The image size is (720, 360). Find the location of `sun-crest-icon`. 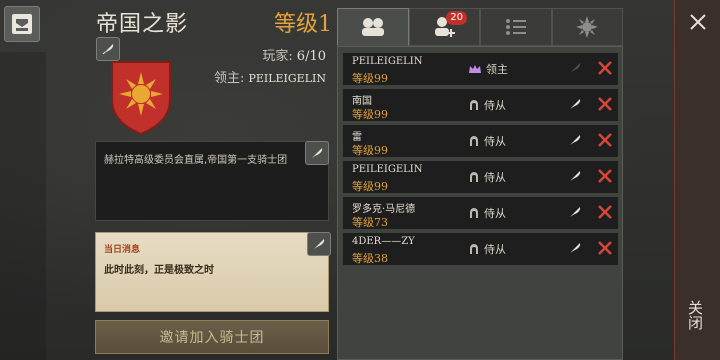

sun-crest-icon is located at coordinates (141, 98).